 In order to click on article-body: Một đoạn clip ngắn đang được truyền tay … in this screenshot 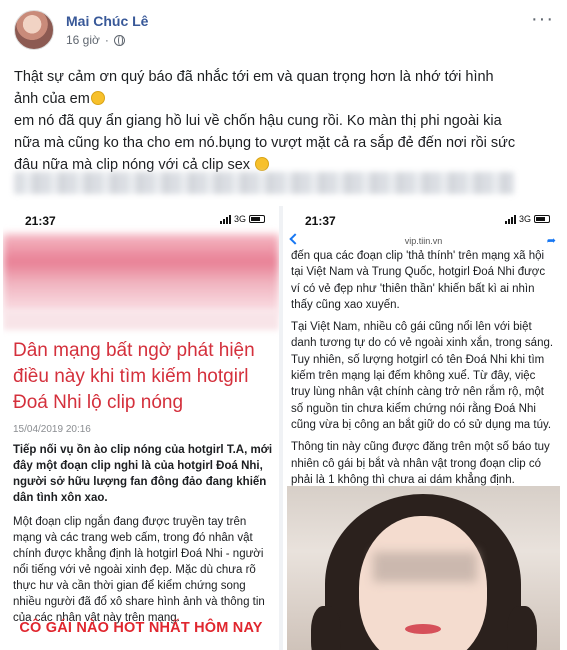, I will do `click(139, 570)`.